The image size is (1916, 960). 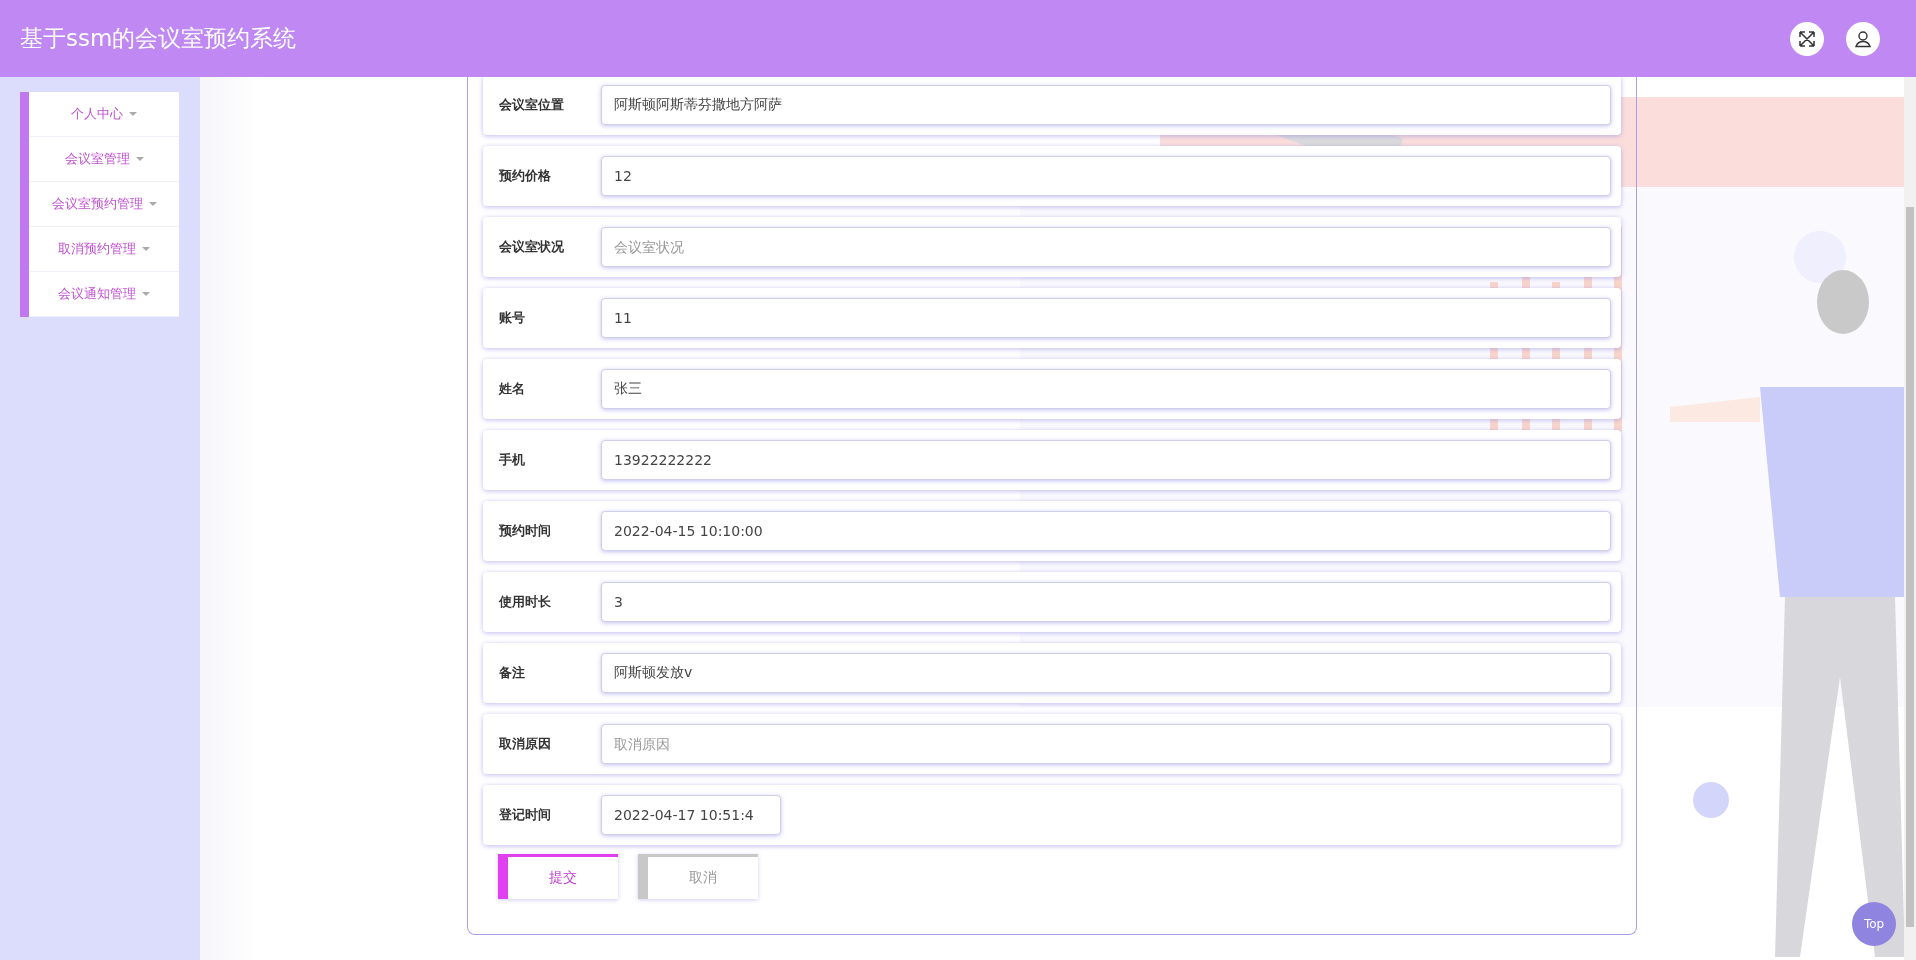 I want to click on user-icon, so click(x=1863, y=38).